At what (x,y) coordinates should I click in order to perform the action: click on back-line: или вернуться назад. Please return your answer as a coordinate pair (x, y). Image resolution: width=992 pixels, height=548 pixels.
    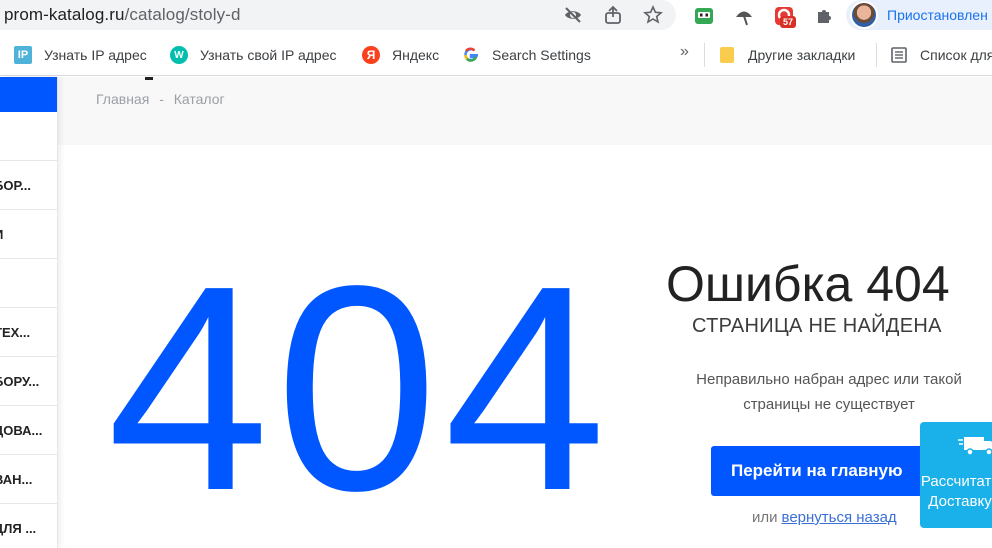
    Looking at the image, I should click on (824, 517).